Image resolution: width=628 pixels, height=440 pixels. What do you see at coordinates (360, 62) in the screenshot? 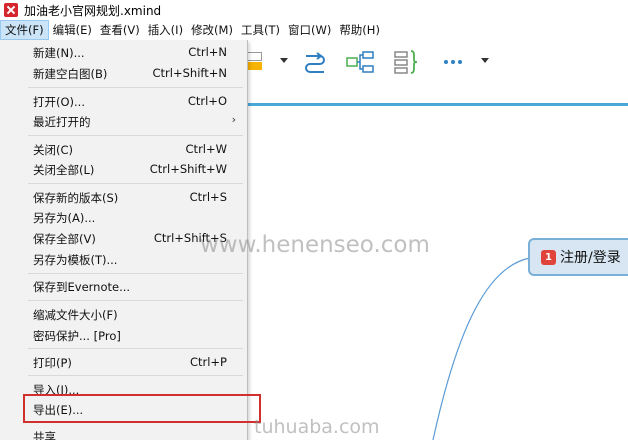
I see `structure-icon` at bounding box center [360, 62].